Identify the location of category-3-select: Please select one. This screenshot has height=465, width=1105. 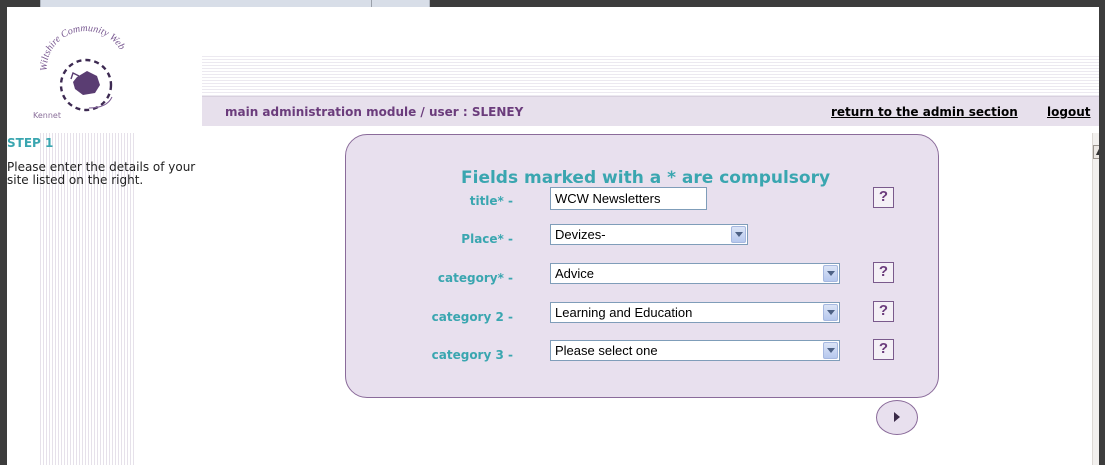
(695, 350).